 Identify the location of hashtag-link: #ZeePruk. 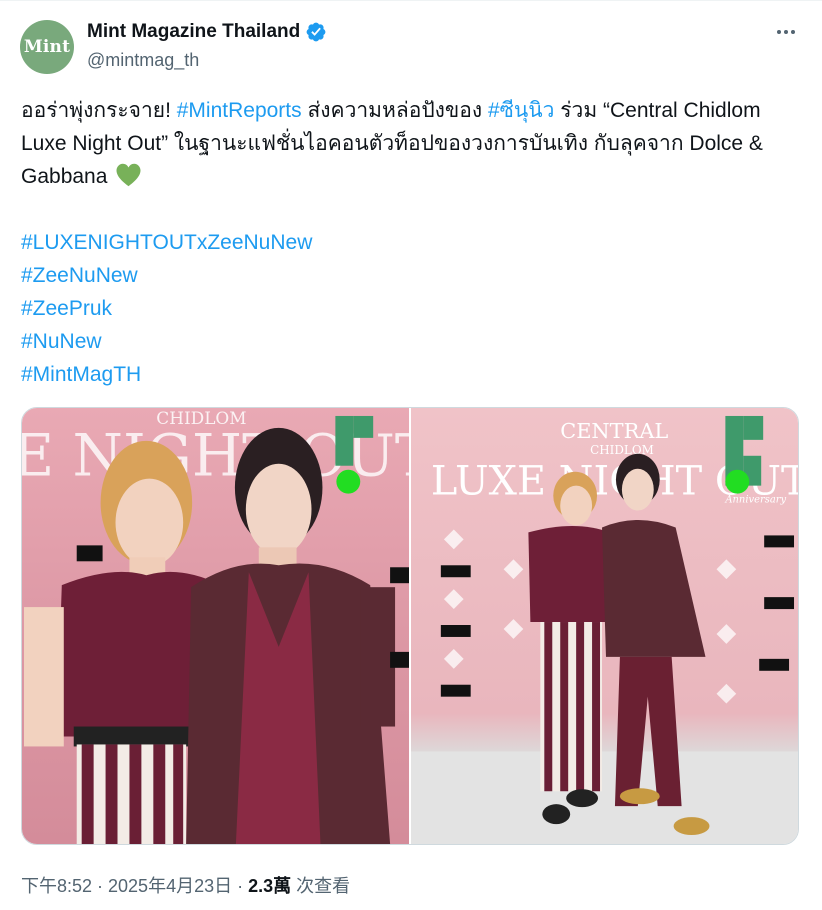
(66, 308).